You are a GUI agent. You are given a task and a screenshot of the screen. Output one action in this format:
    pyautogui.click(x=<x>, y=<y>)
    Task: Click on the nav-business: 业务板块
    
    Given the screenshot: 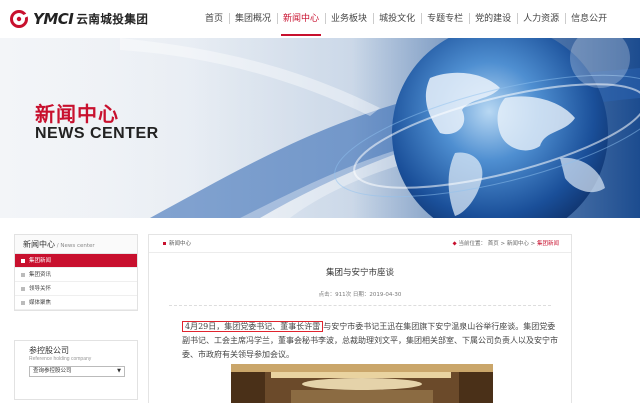 What is the action you would take?
    pyautogui.click(x=349, y=19)
    